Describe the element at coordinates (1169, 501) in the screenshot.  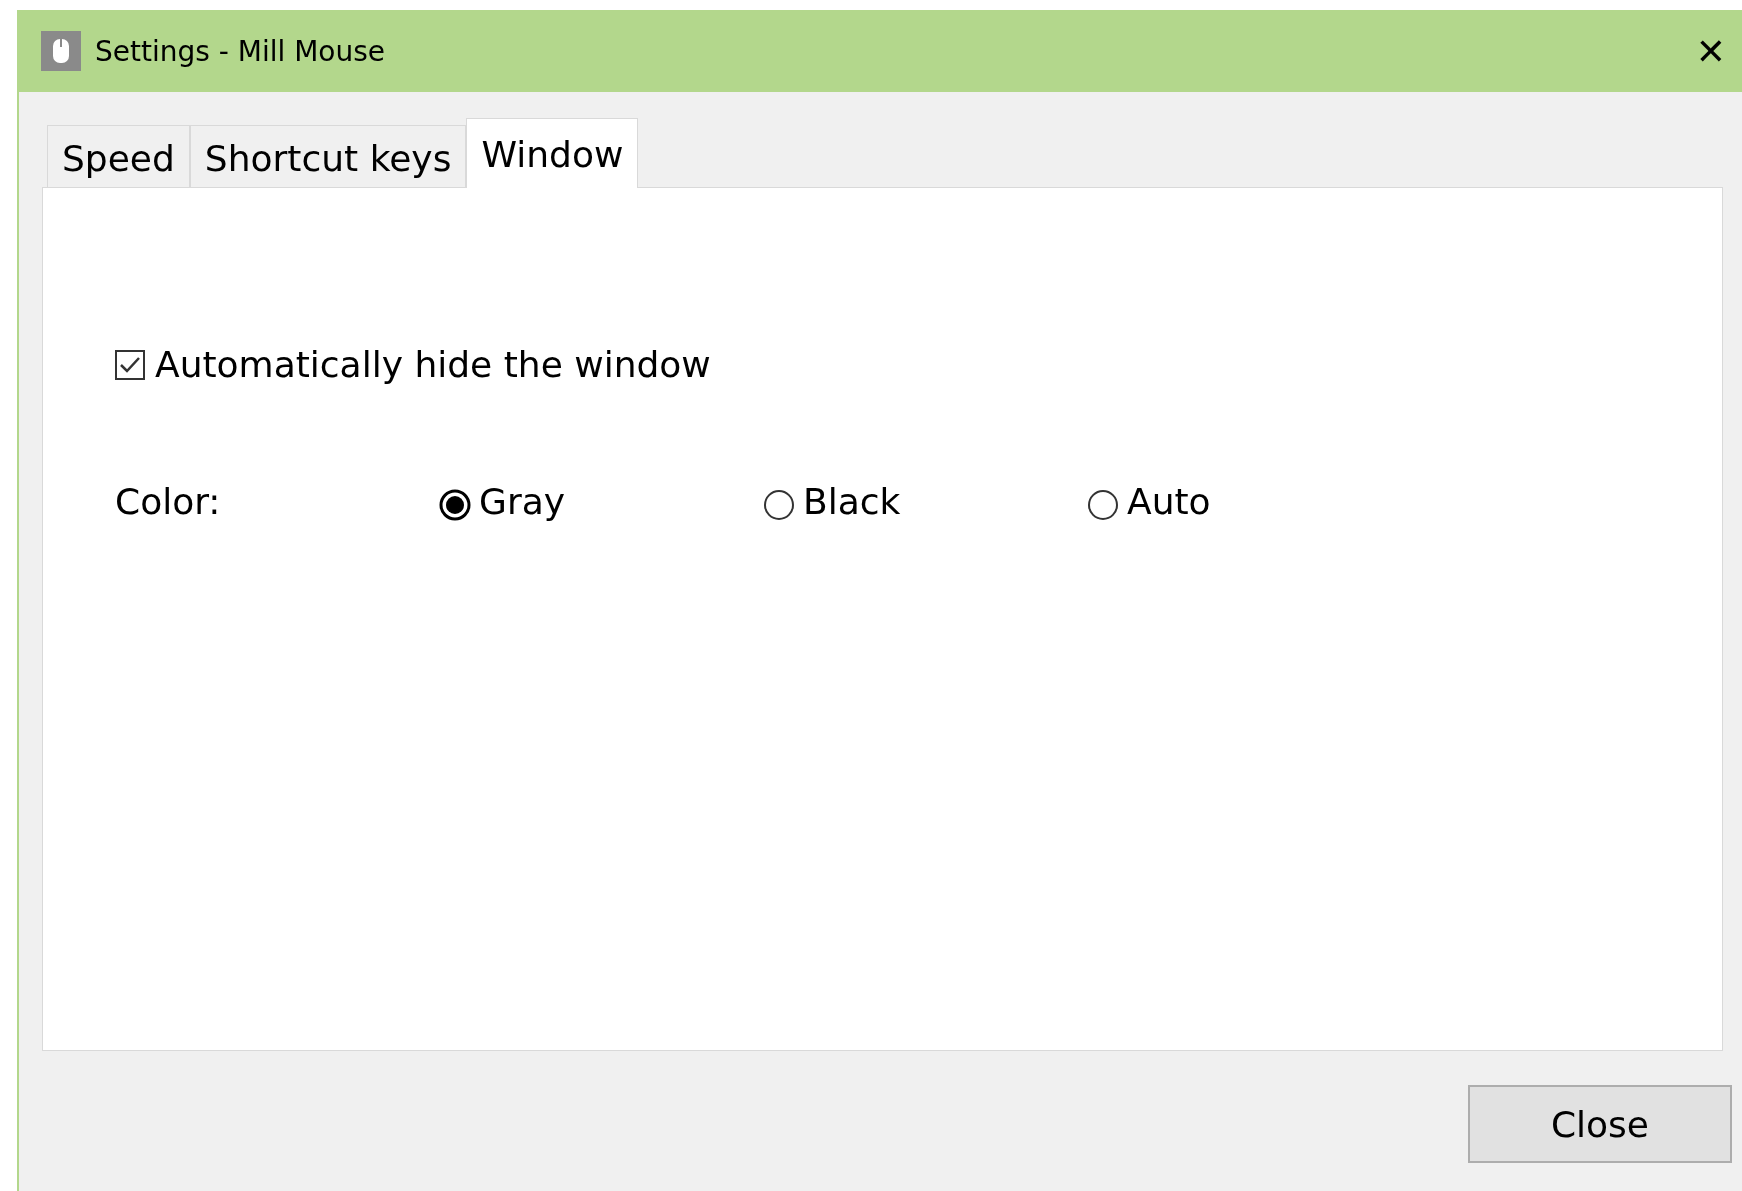
I see `radio-label: Auto` at that location.